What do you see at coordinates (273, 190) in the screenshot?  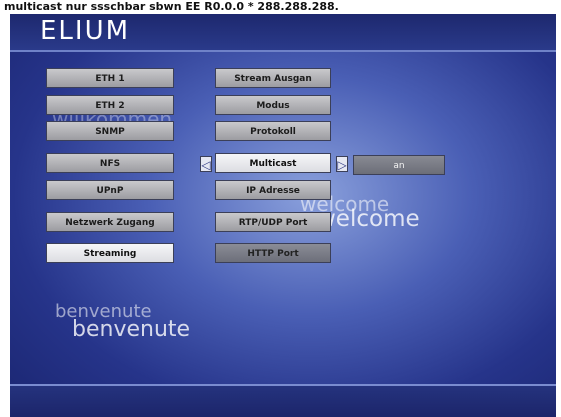 I see `menu-item-ip-adresse: IP Adresse` at bounding box center [273, 190].